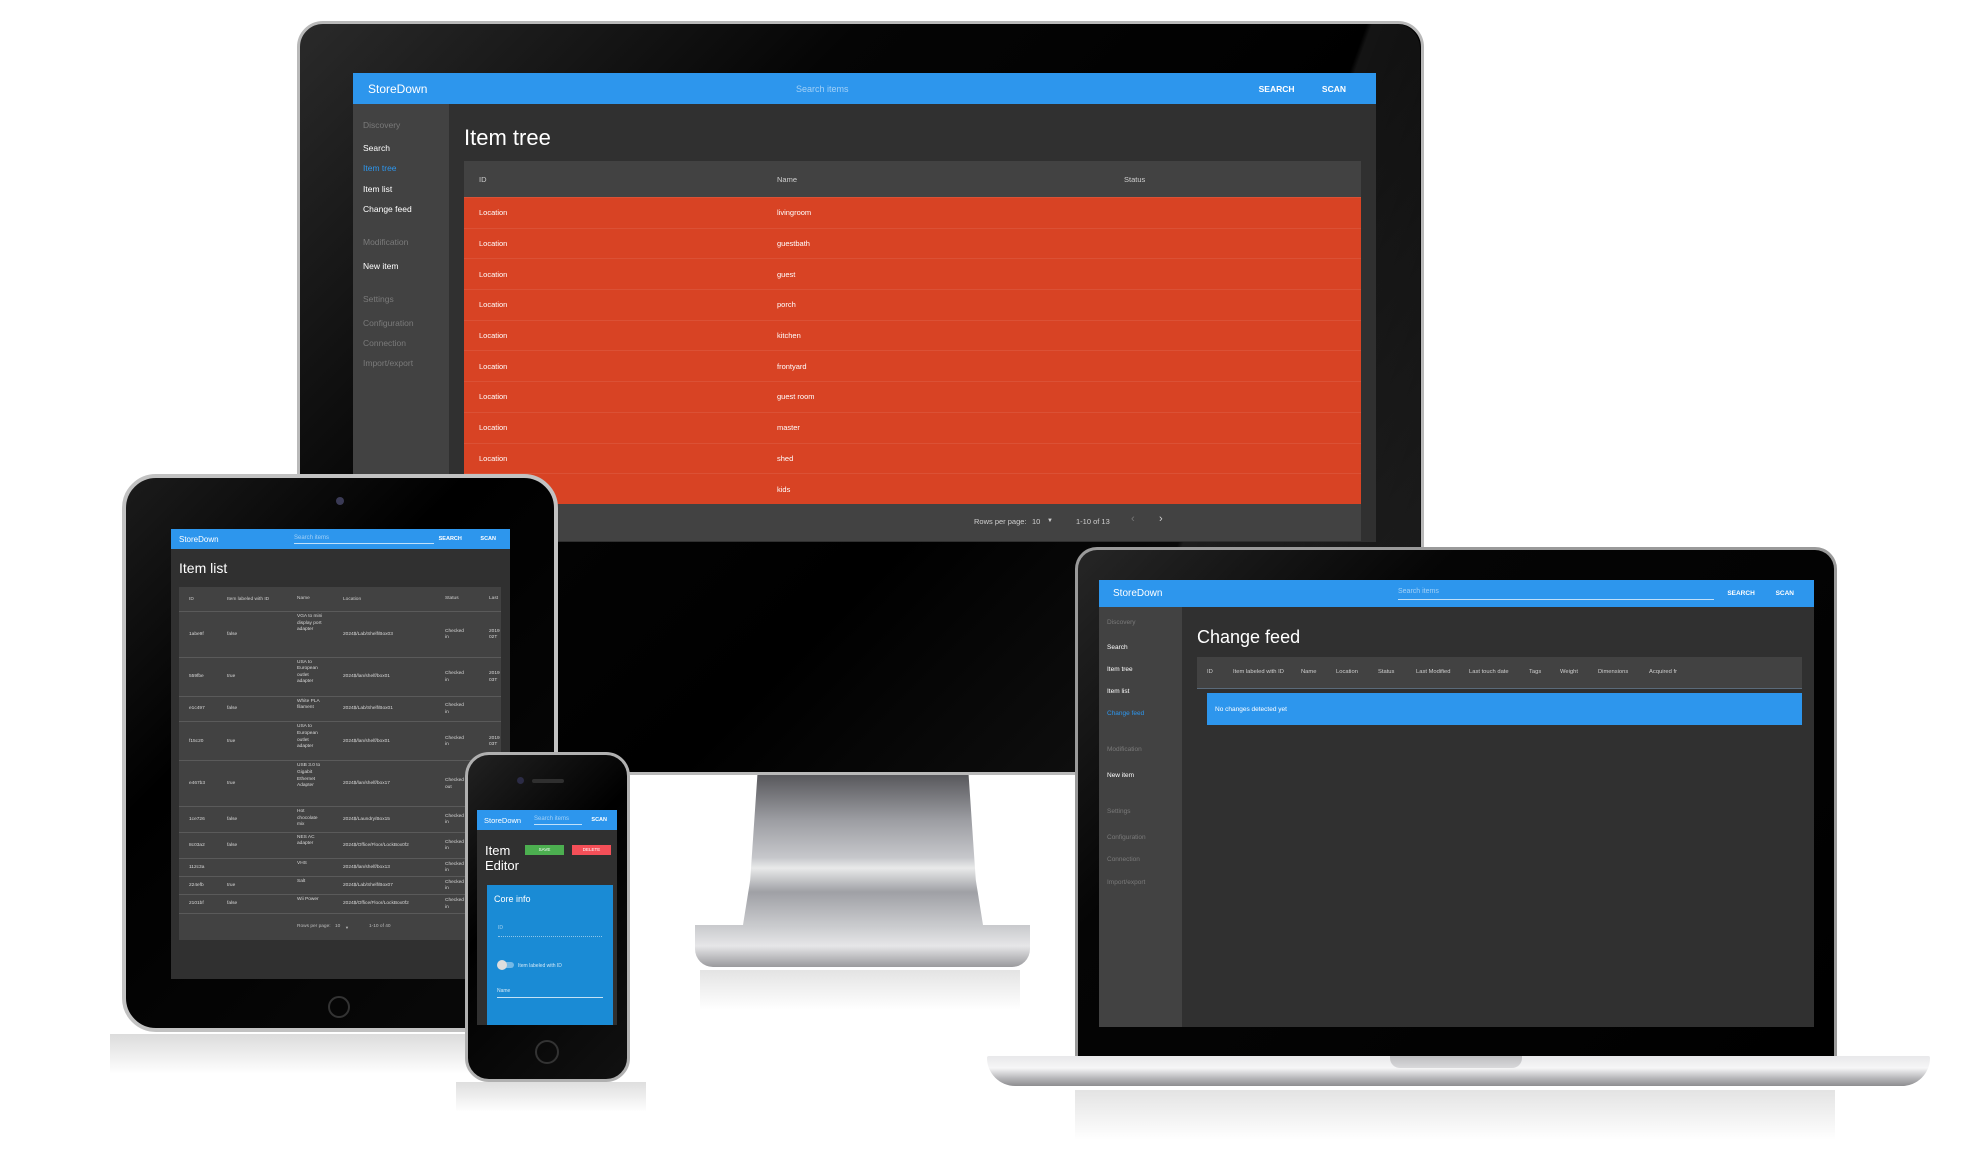  Describe the element at coordinates (1613, 672) in the screenshot. I see `column-header-dimensions: Dimensions` at that location.